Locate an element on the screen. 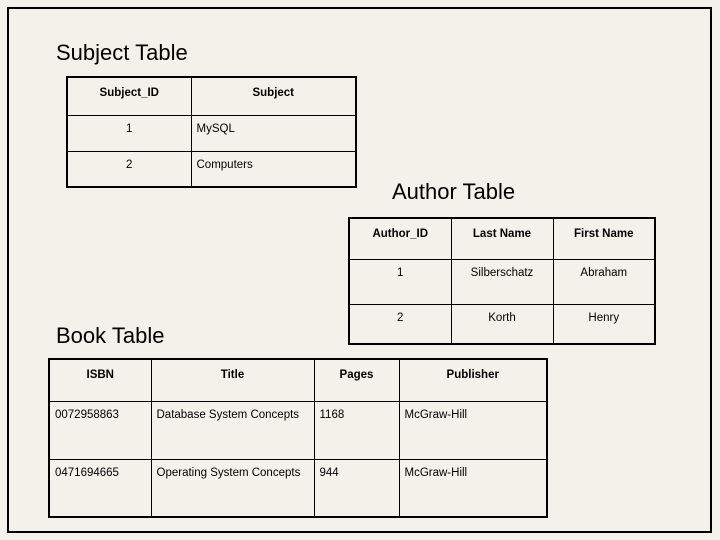  table-row: 1 Silberschatz Abraham is located at coordinates (502, 281).